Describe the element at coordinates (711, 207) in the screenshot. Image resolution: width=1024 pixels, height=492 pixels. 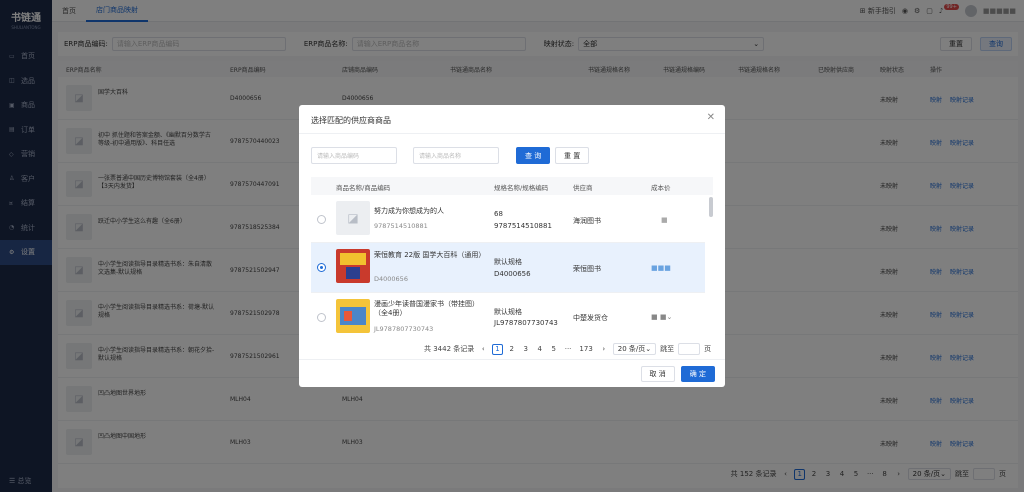
I see `scrollbar` at that location.